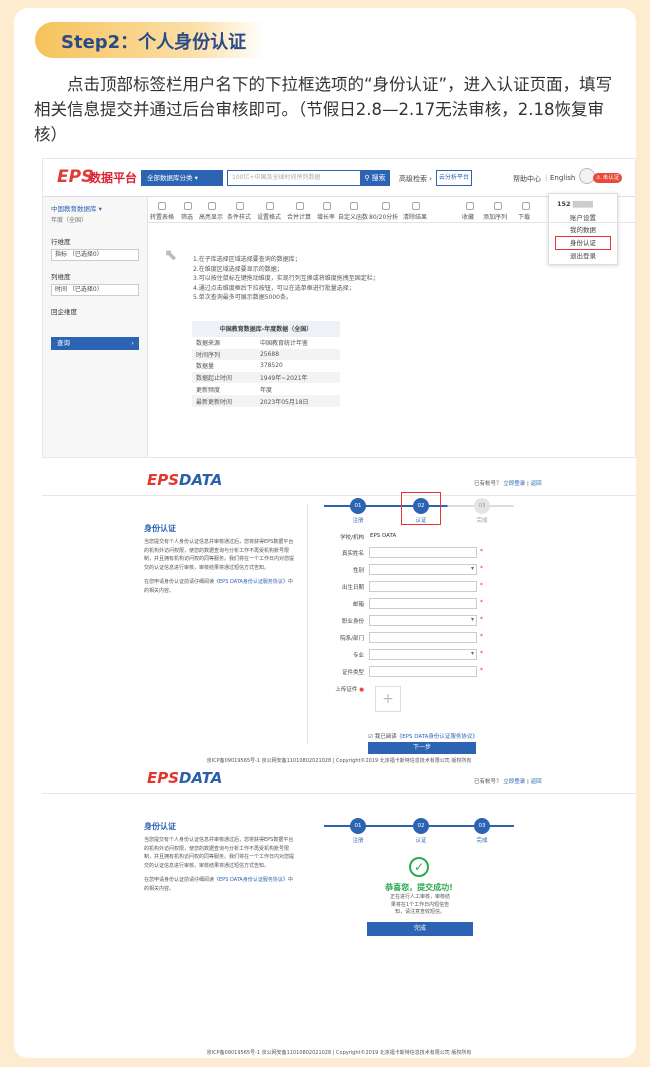 This screenshot has width=650, height=1067. What do you see at coordinates (383, 216) in the screenshot?
I see `tool-pareto: 80/20分析` at bounding box center [383, 216].